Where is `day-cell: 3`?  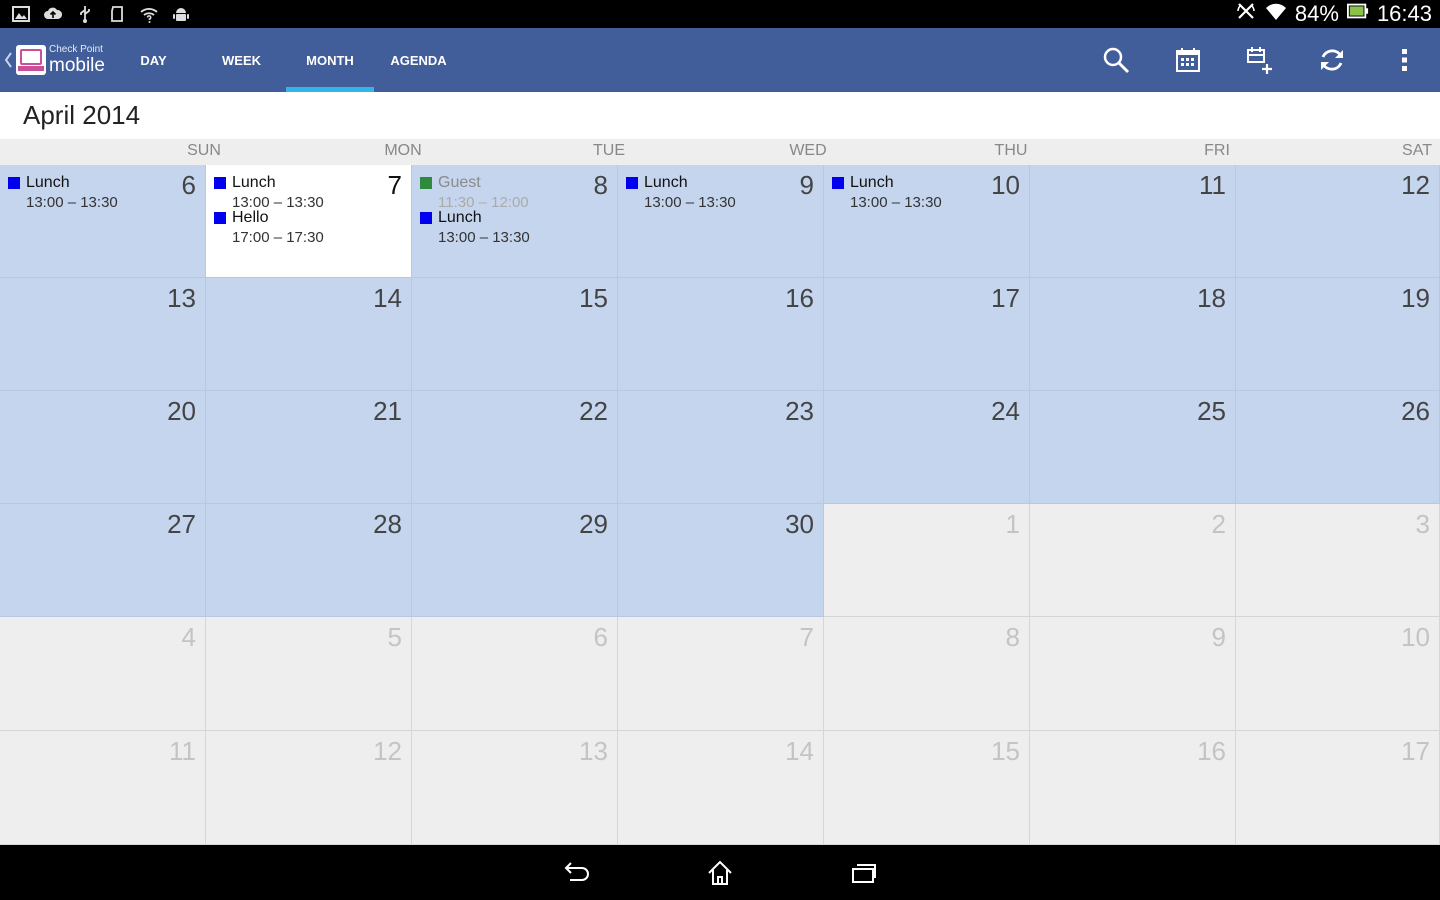
day-cell: 3 is located at coordinates (1338, 560).